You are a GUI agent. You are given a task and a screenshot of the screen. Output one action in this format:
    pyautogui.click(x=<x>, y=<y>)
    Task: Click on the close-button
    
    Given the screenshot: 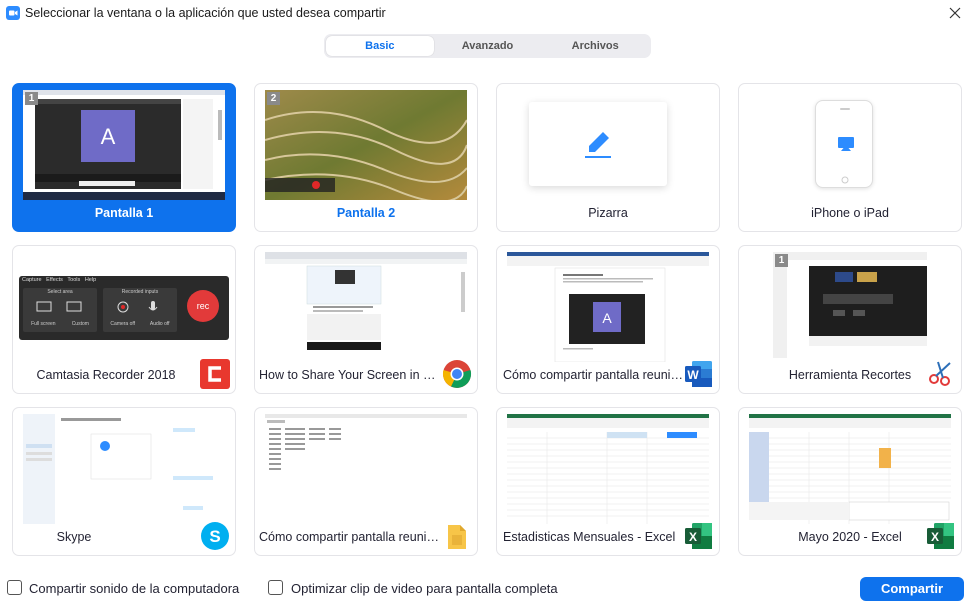 What is the action you would take?
    pyautogui.click(x=955, y=13)
    